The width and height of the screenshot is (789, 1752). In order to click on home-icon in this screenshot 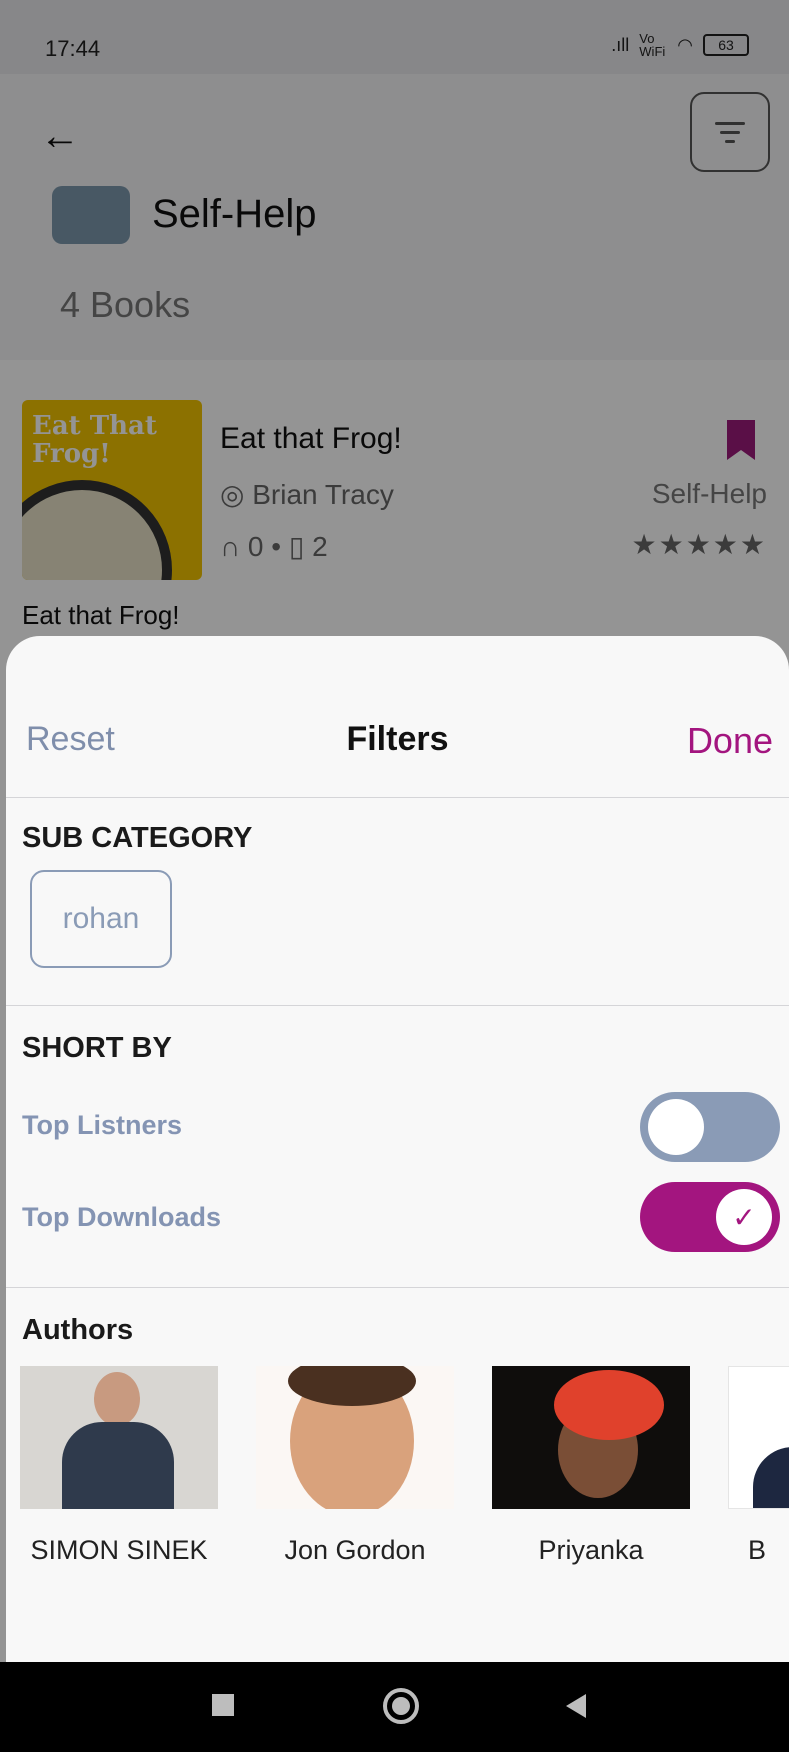, I will do `click(401, 1706)`.